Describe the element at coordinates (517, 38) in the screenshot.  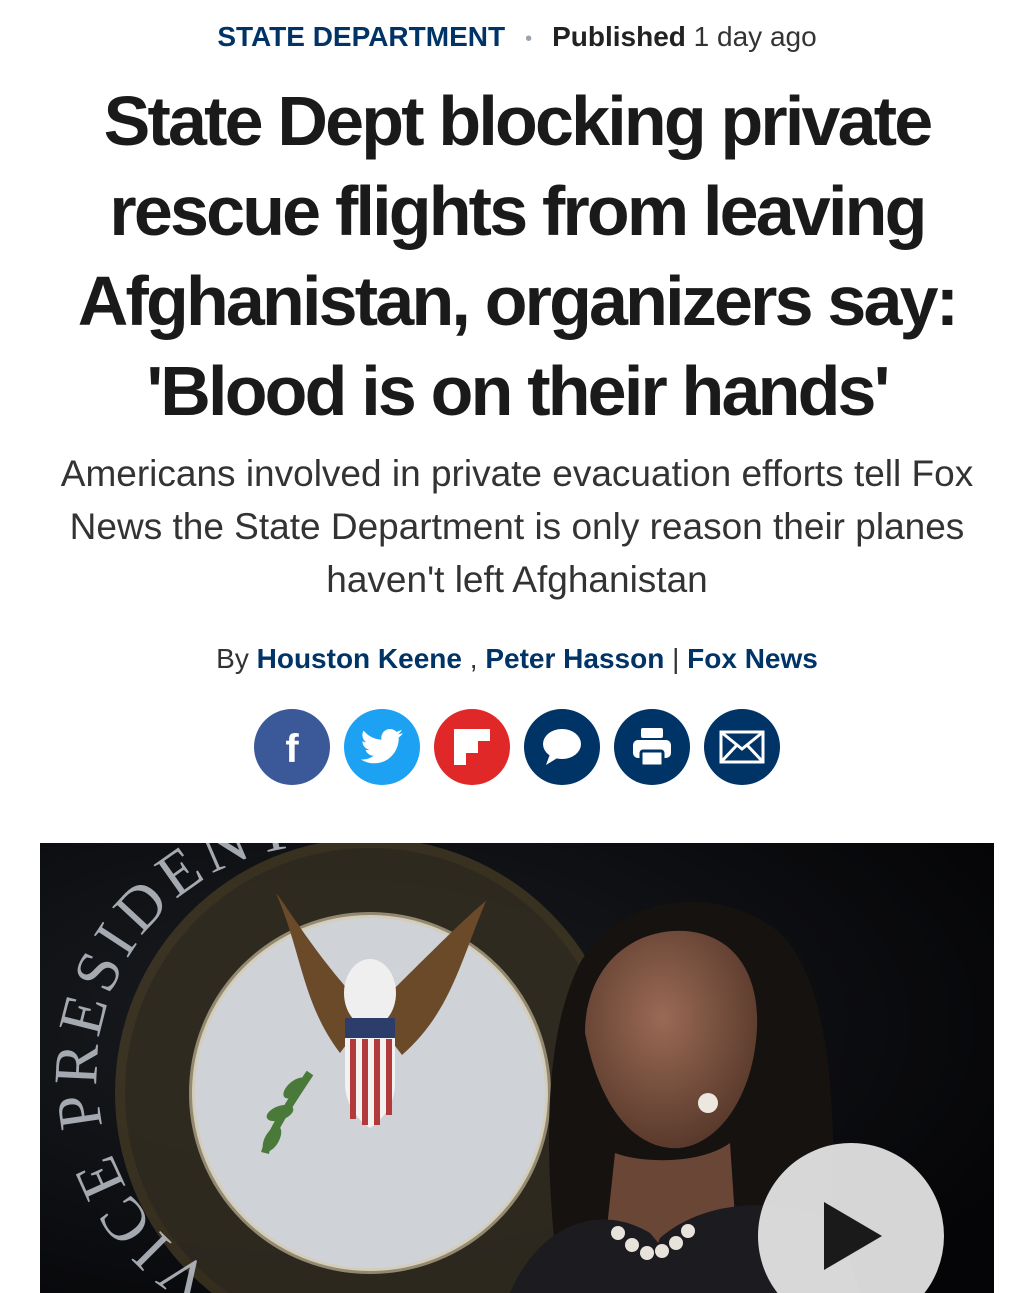
I see `article-meta: STATE DEPARTMENT • Published 1 day ago` at that location.